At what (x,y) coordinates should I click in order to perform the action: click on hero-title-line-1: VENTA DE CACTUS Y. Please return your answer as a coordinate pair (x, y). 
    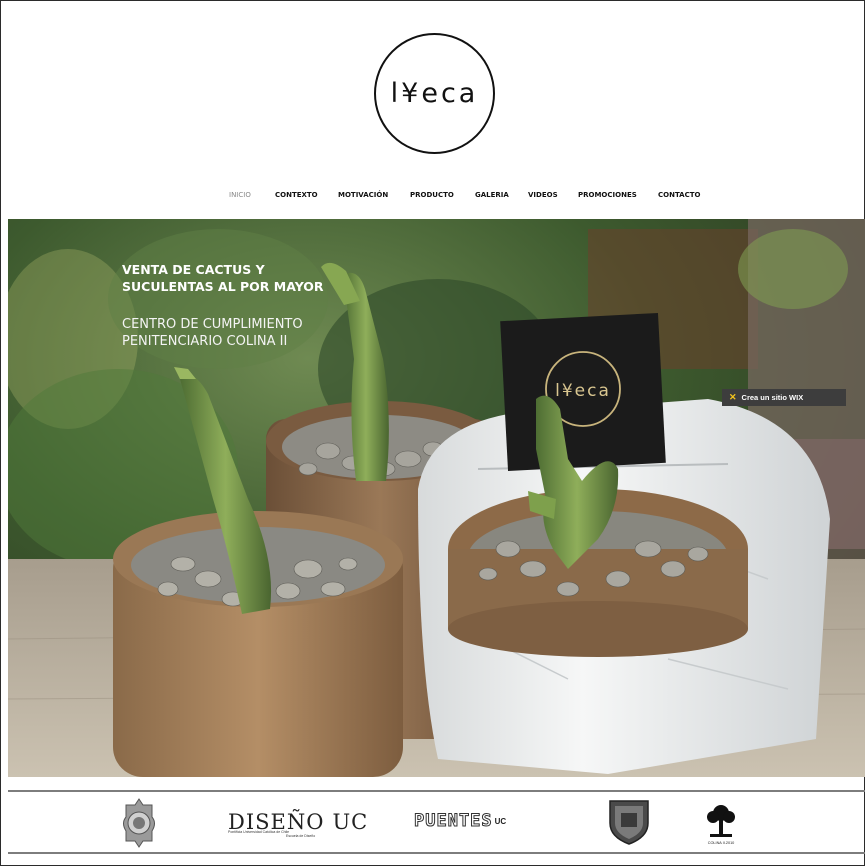
    Looking at the image, I should click on (193, 269).